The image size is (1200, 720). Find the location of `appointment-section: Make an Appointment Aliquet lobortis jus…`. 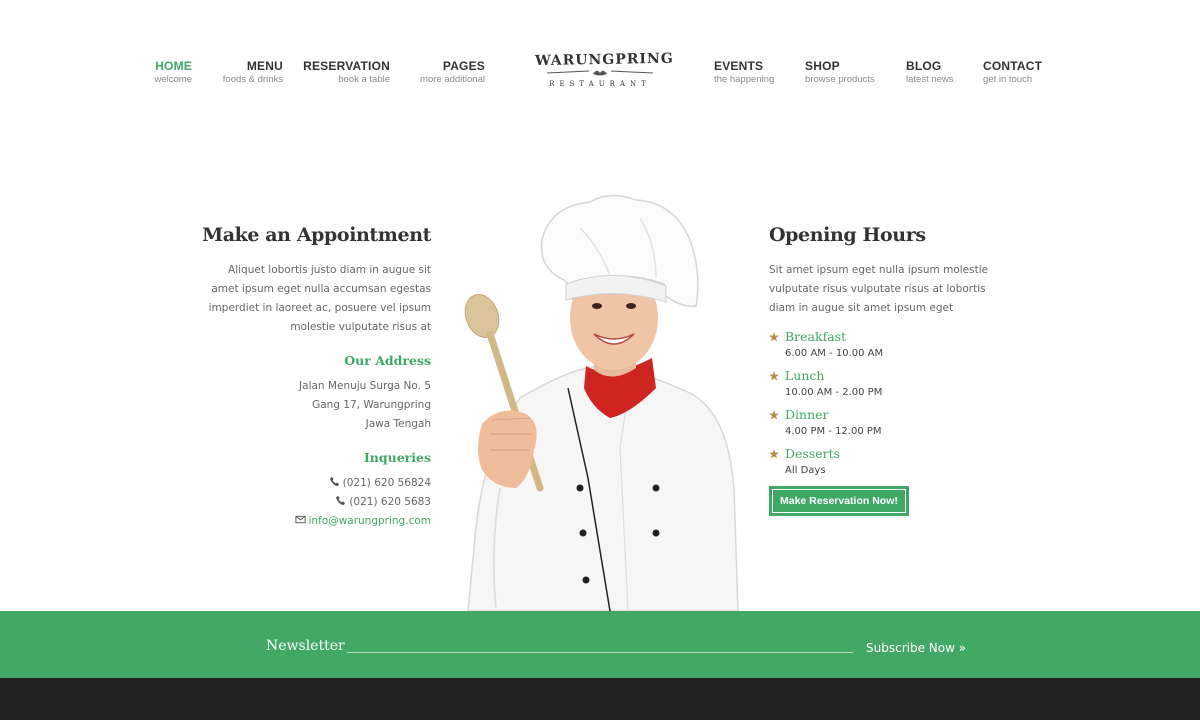

appointment-section: Make an Appointment Aliquet lobortis jus… is located at coordinates (315, 377).